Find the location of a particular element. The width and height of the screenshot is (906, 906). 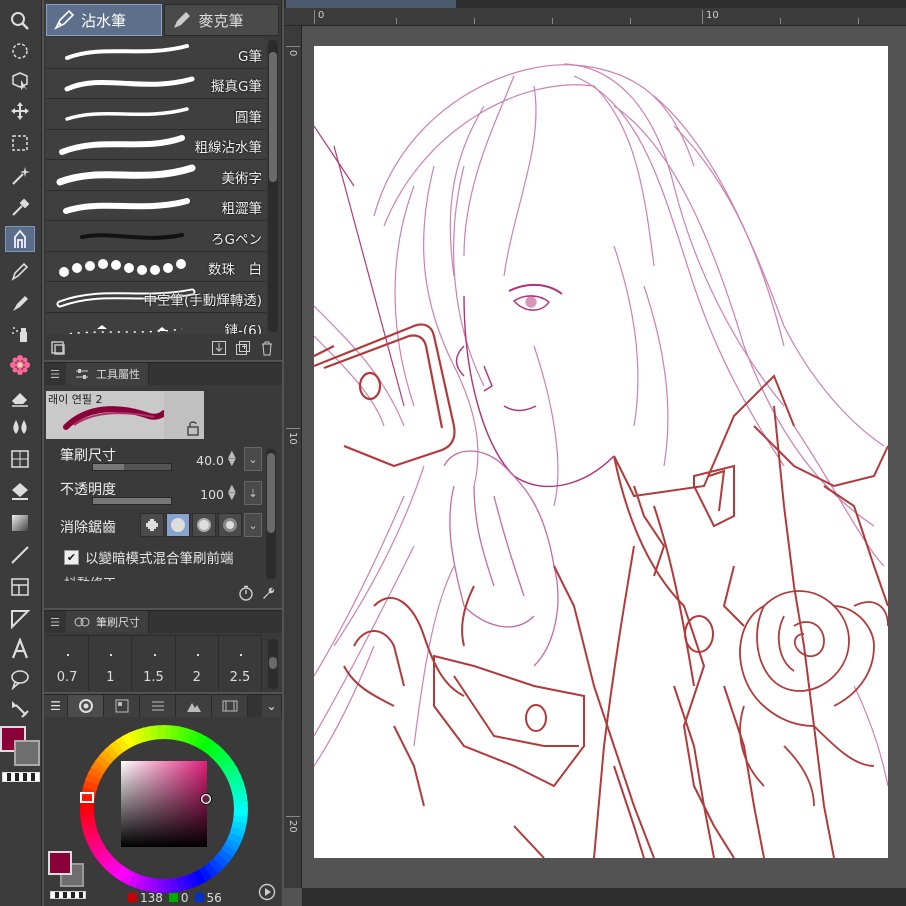

object-tool-icon is located at coordinates (20, 81).